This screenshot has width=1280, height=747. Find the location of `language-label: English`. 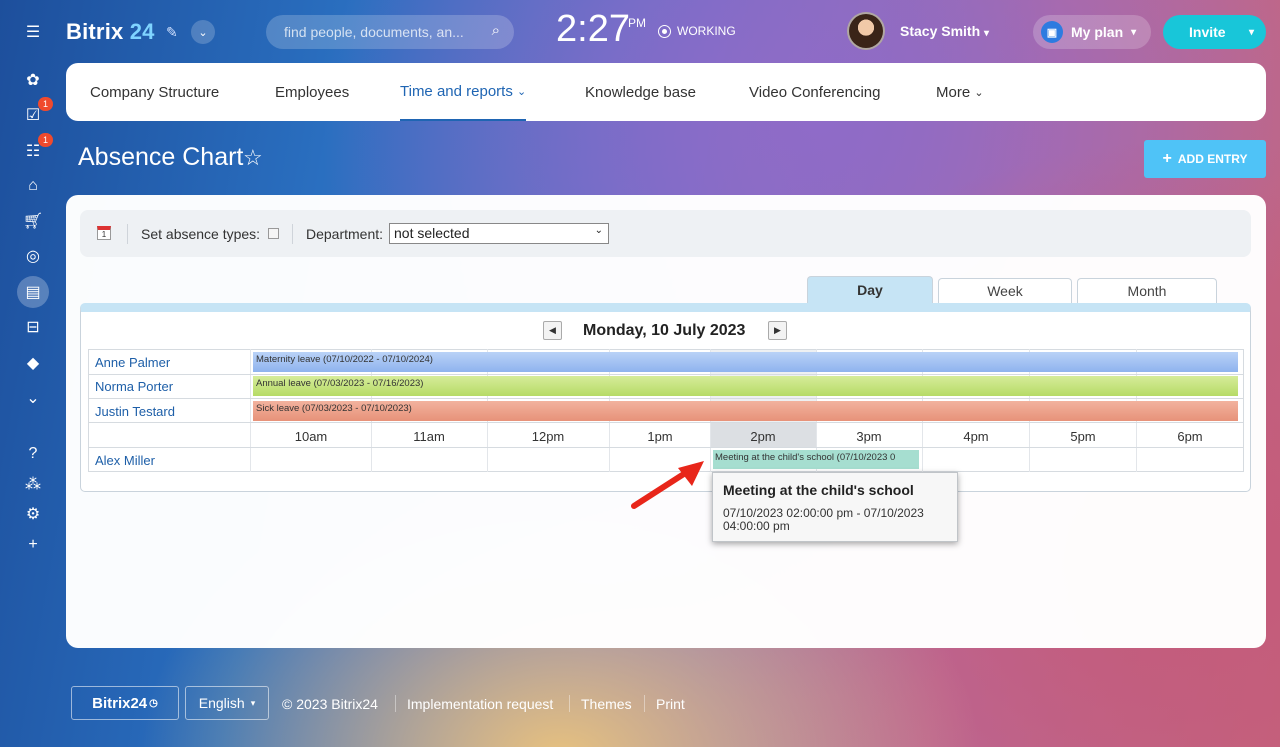

language-label: English is located at coordinates (221, 703).